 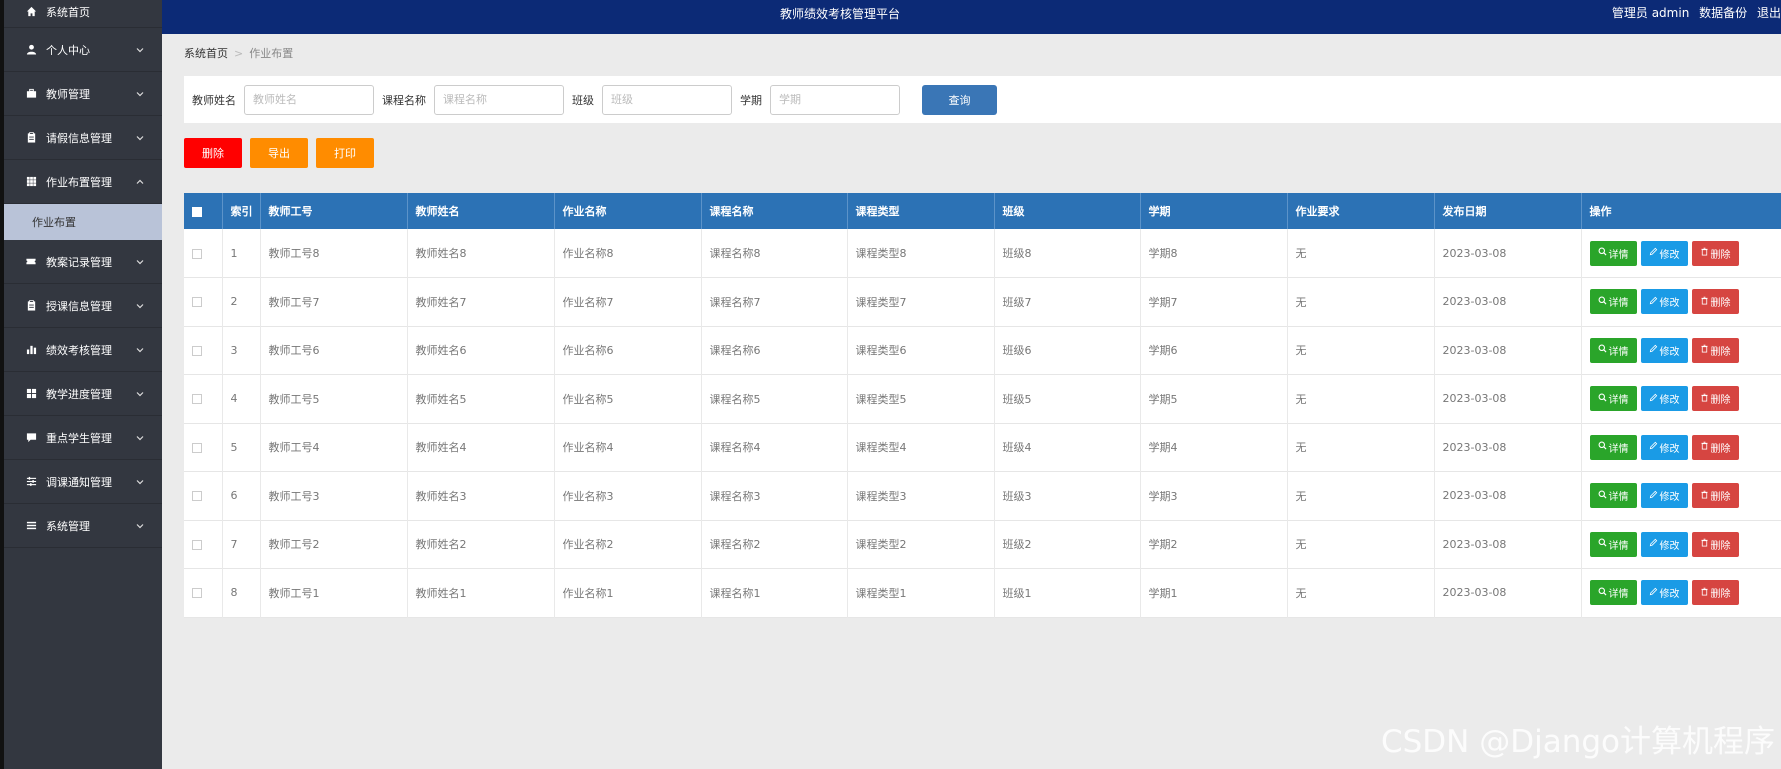 I want to click on sidebar-item-3: 请假信息管理, so click(x=83, y=138).